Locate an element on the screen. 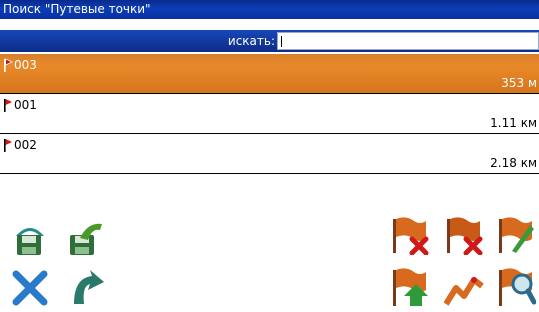 The image size is (539, 312). flag-delete-icon is located at coordinates (410, 235).